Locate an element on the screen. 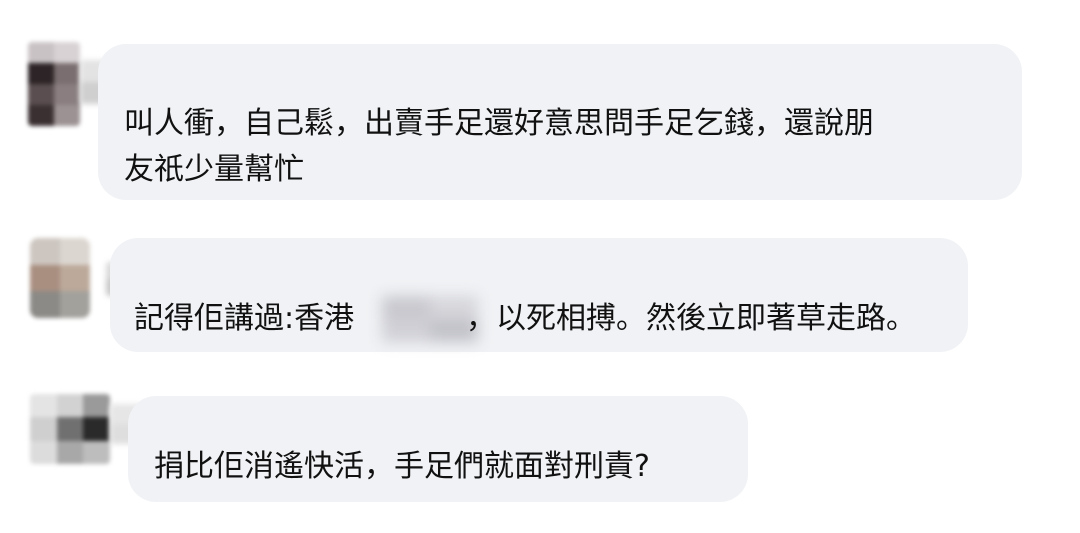 The height and width of the screenshot is (533, 1080). comment-3-avatar is located at coordinates (70, 429).